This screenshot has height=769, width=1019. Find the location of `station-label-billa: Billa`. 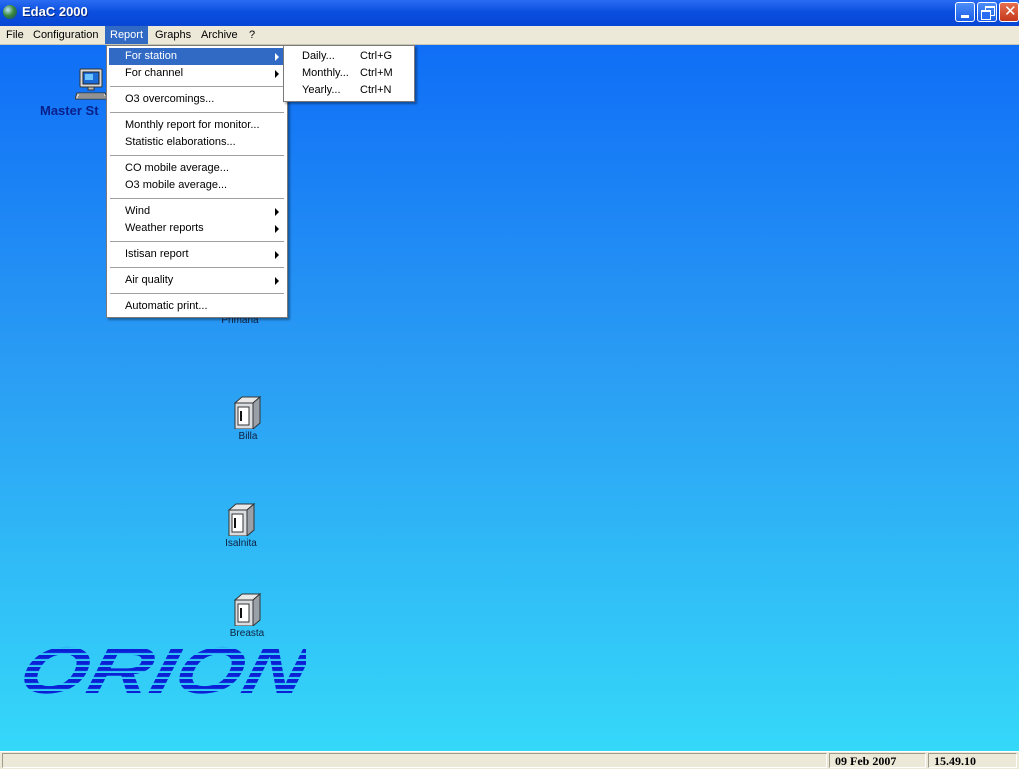

station-label-billa: Billa is located at coordinates (248, 436).